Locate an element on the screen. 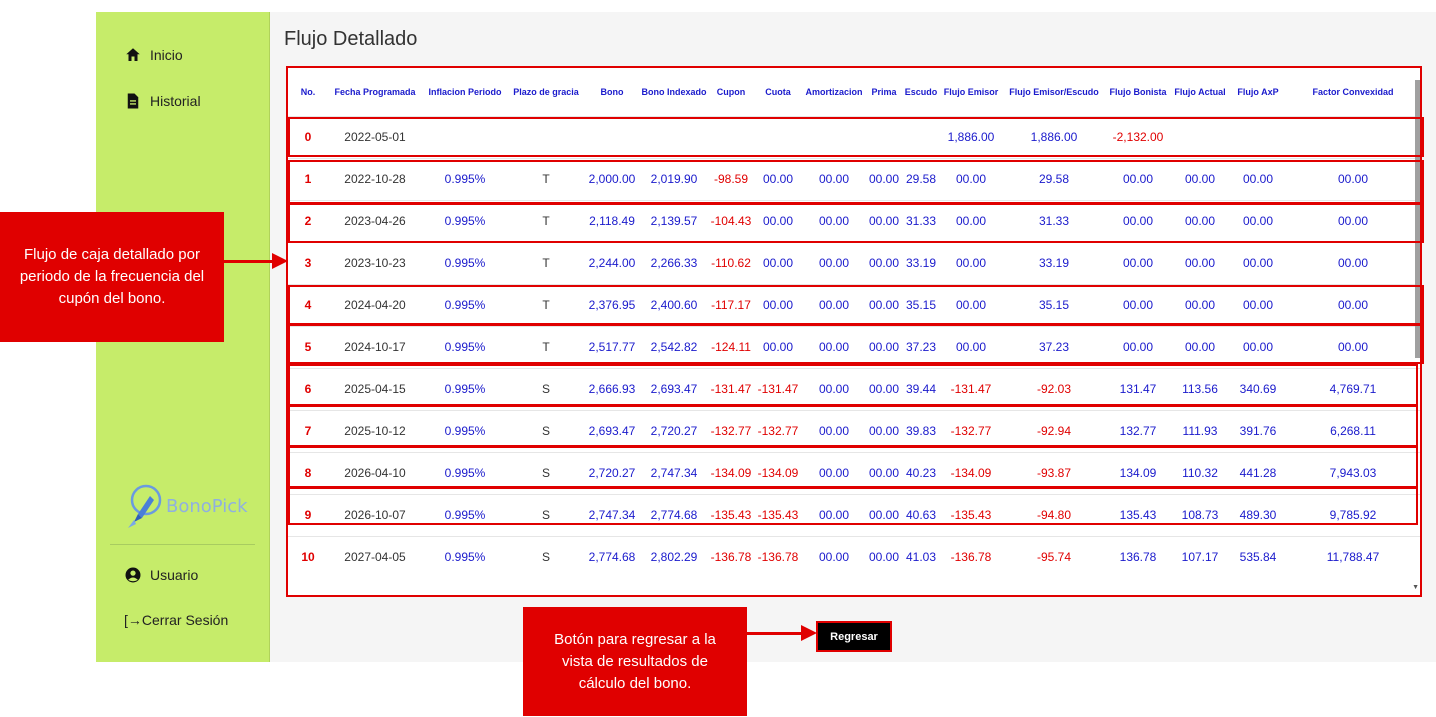  scroll-down-icon: ▼ is located at coordinates (1415, 587).